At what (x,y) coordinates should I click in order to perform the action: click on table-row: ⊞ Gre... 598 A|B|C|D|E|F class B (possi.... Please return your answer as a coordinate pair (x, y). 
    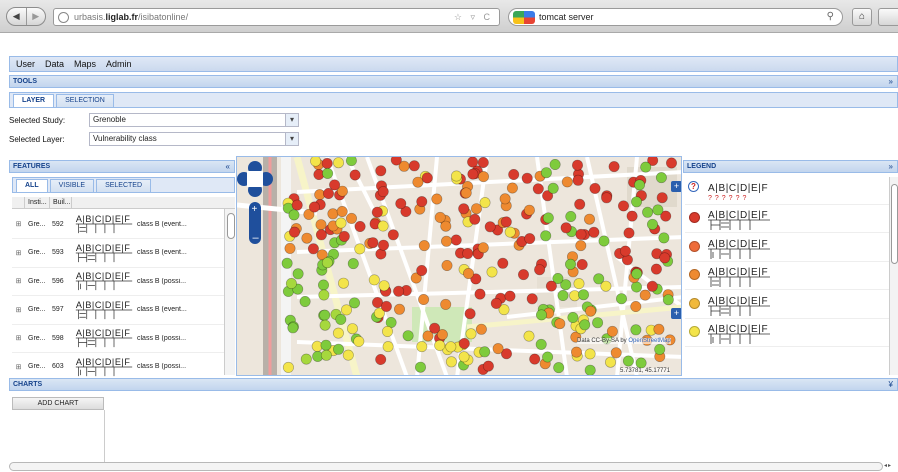
    Looking at the image, I should click on (118, 338).